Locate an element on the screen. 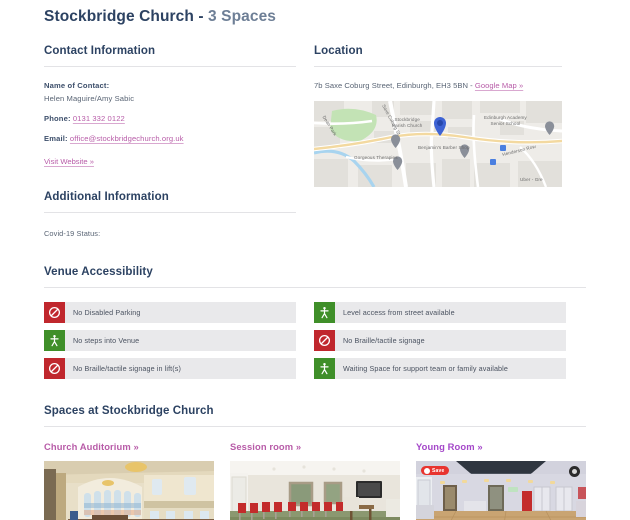 The image size is (630, 520). additional-heading: Additional Information is located at coordinates (106, 197).